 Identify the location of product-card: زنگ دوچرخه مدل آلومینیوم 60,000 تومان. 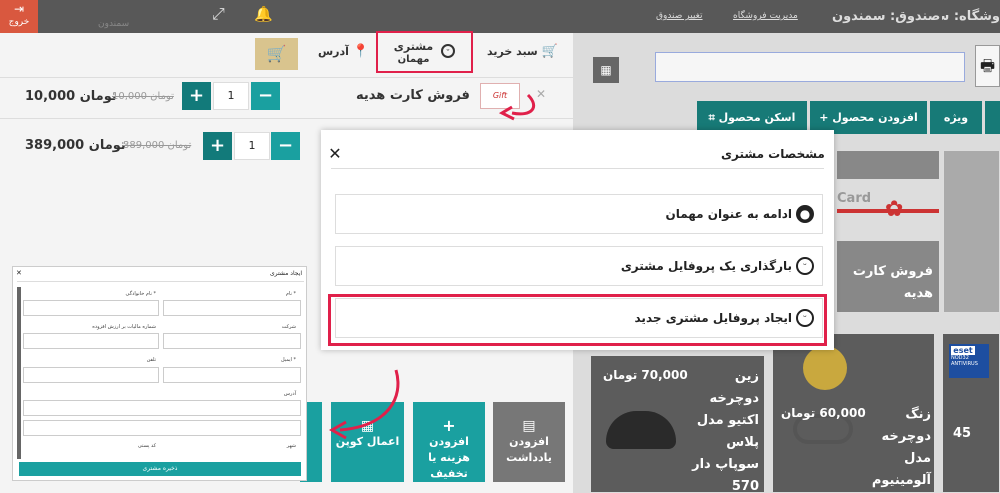
(853, 413).